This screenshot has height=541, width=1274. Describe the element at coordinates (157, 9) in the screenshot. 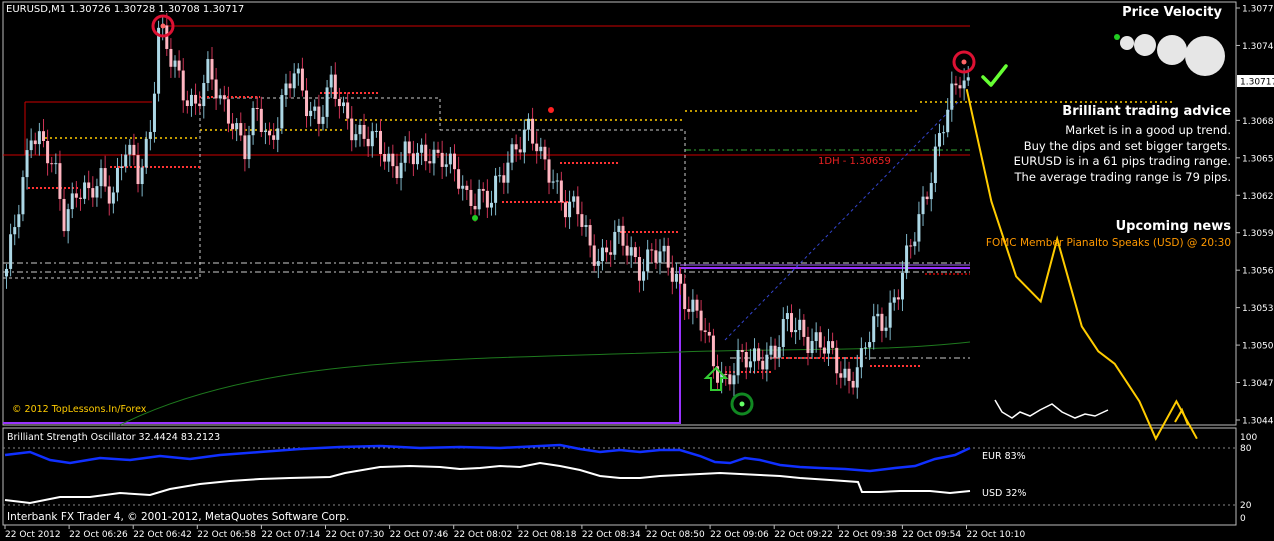

I see `ohlc-label: 1.30726 1.30728 1.30708 1.30717` at that location.